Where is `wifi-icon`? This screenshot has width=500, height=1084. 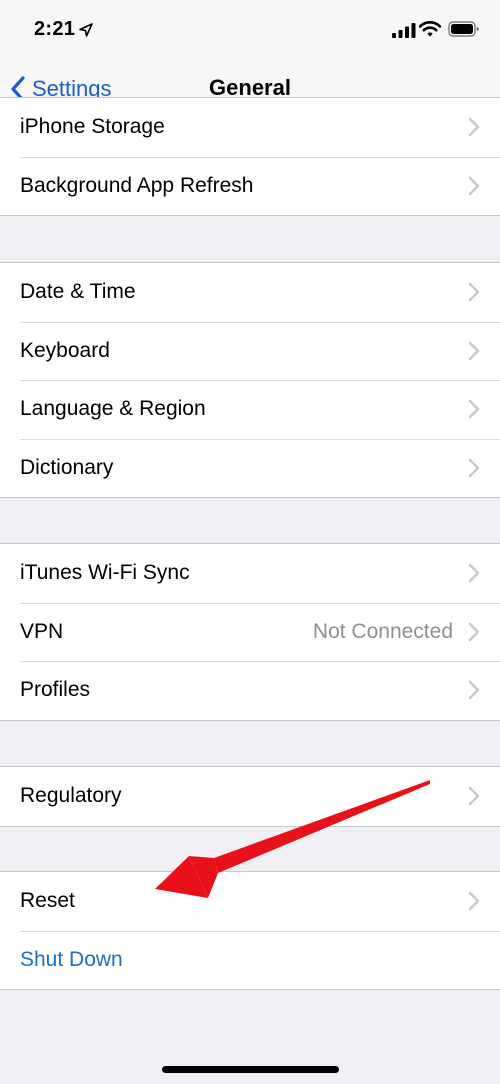 wifi-icon is located at coordinates (430, 29).